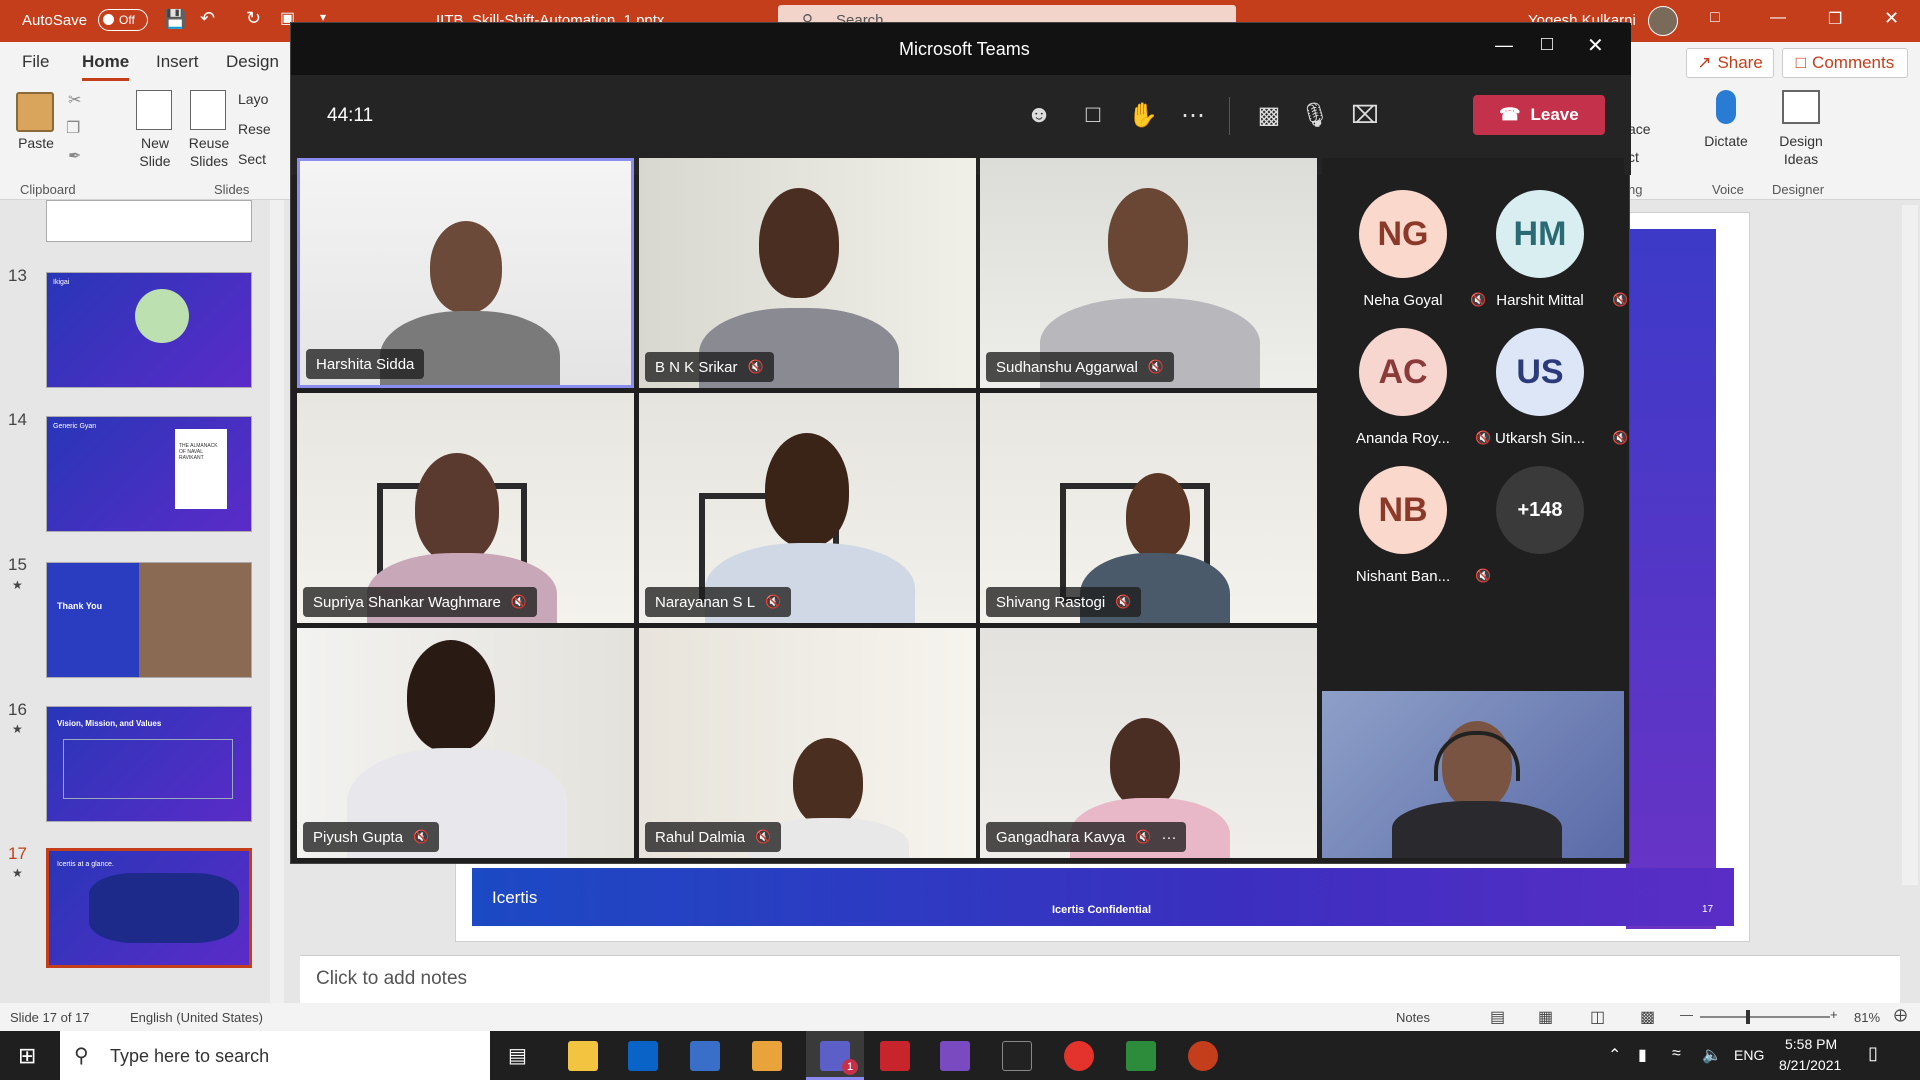  What do you see at coordinates (1100, 979) in the screenshot?
I see `notes-pane: Click to add notes` at bounding box center [1100, 979].